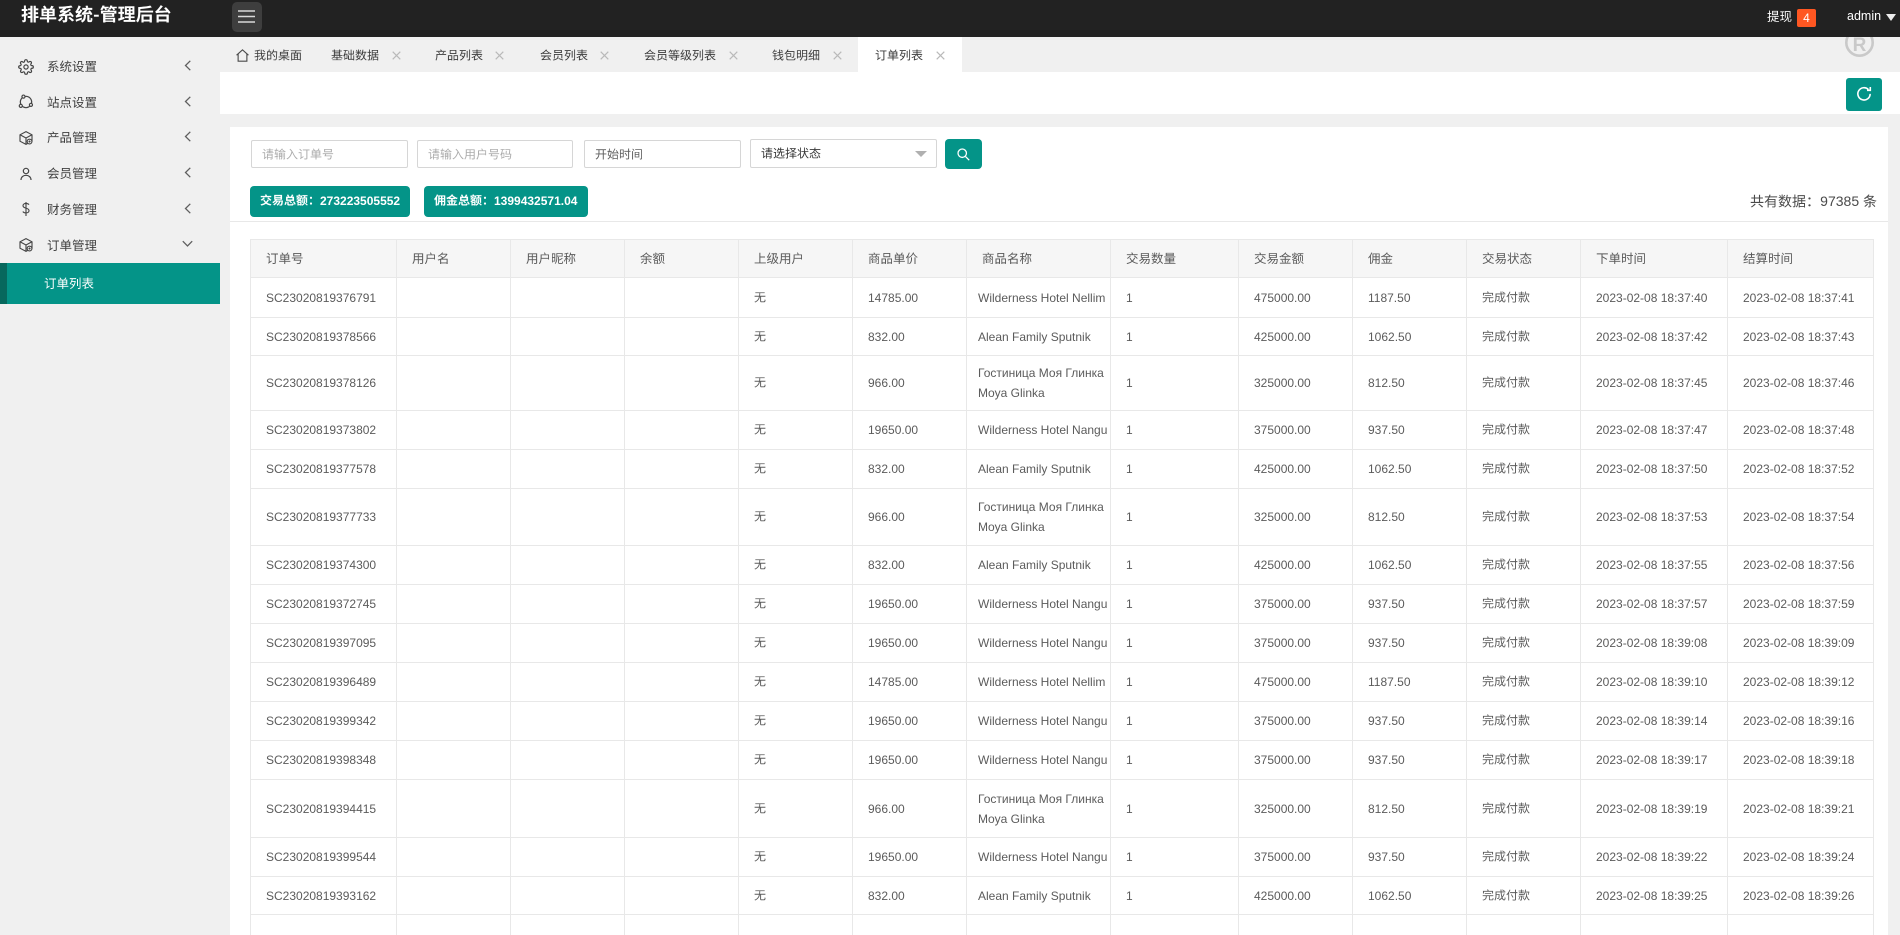 The image size is (1900, 935). Describe the element at coordinates (1860, 46) in the screenshot. I see `svg-text: R` at that location.